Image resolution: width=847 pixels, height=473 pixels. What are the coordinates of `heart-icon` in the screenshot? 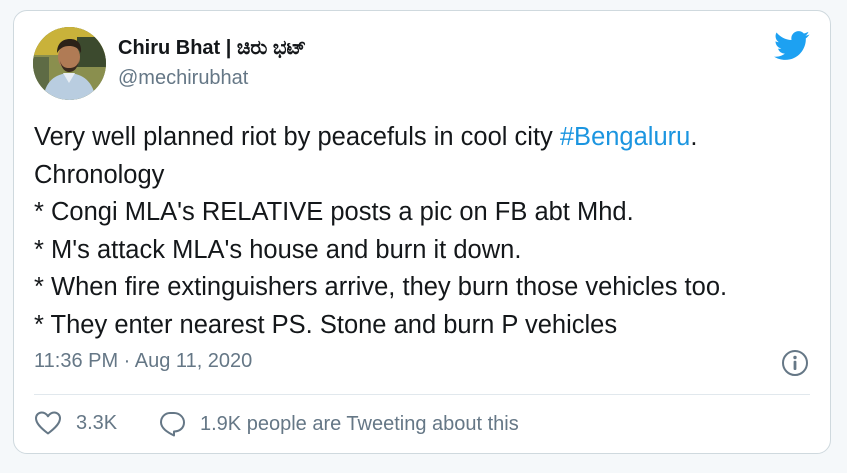 It's located at (48, 423).